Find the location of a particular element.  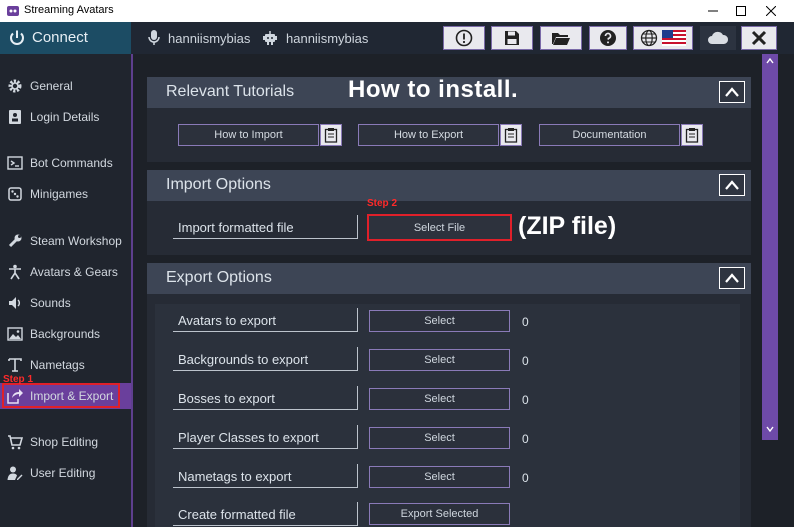

sidebar-item-backgrounds: Backgrounds is located at coordinates (65, 334).